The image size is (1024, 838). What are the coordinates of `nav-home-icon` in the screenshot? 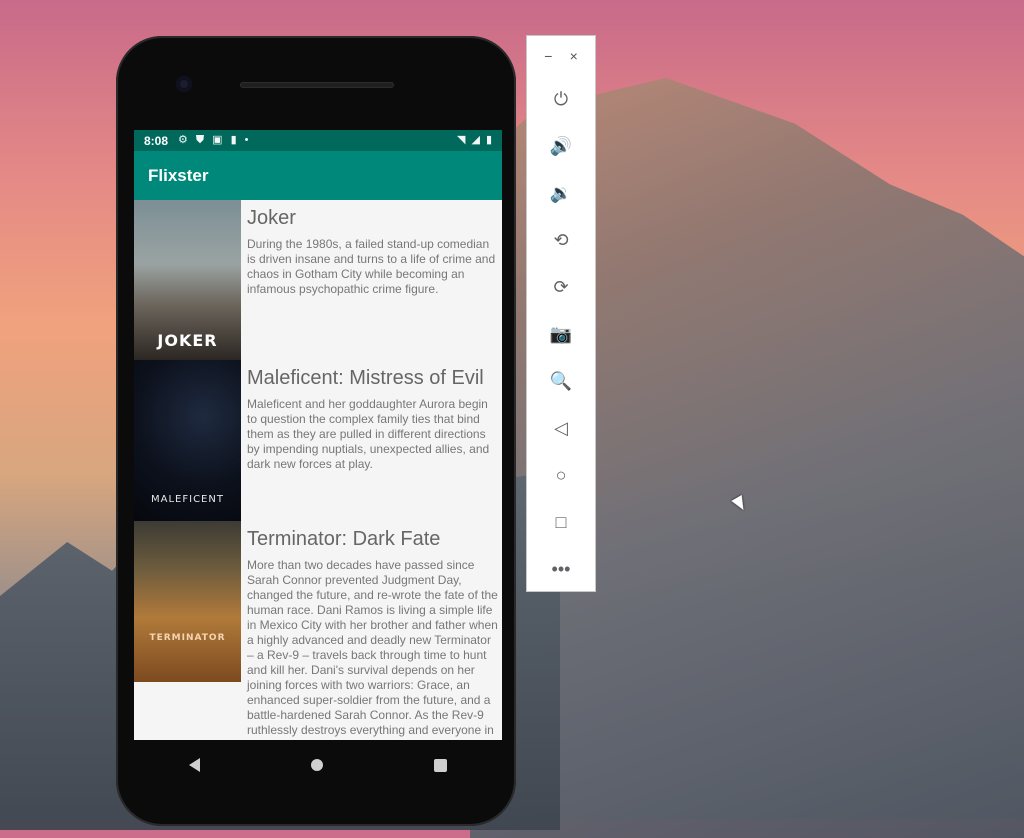 It's located at (316, 765).